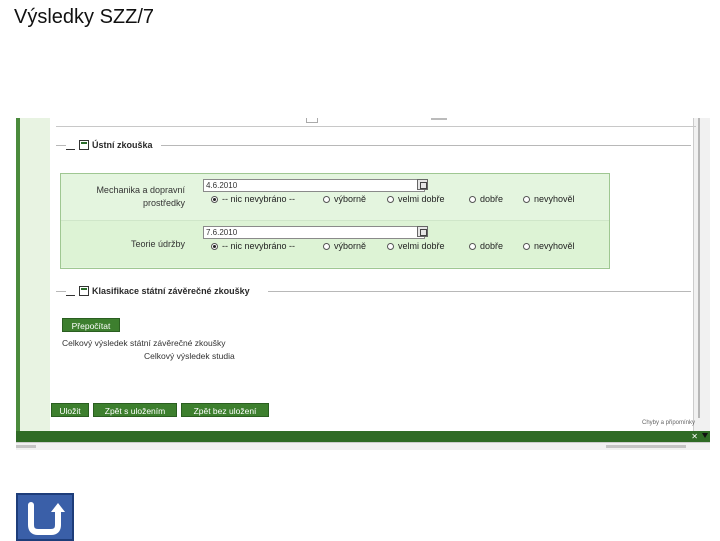 This screenshot has width=720, height=541. I want to click on bottom-status-bar: ✕, so click(363, 436).